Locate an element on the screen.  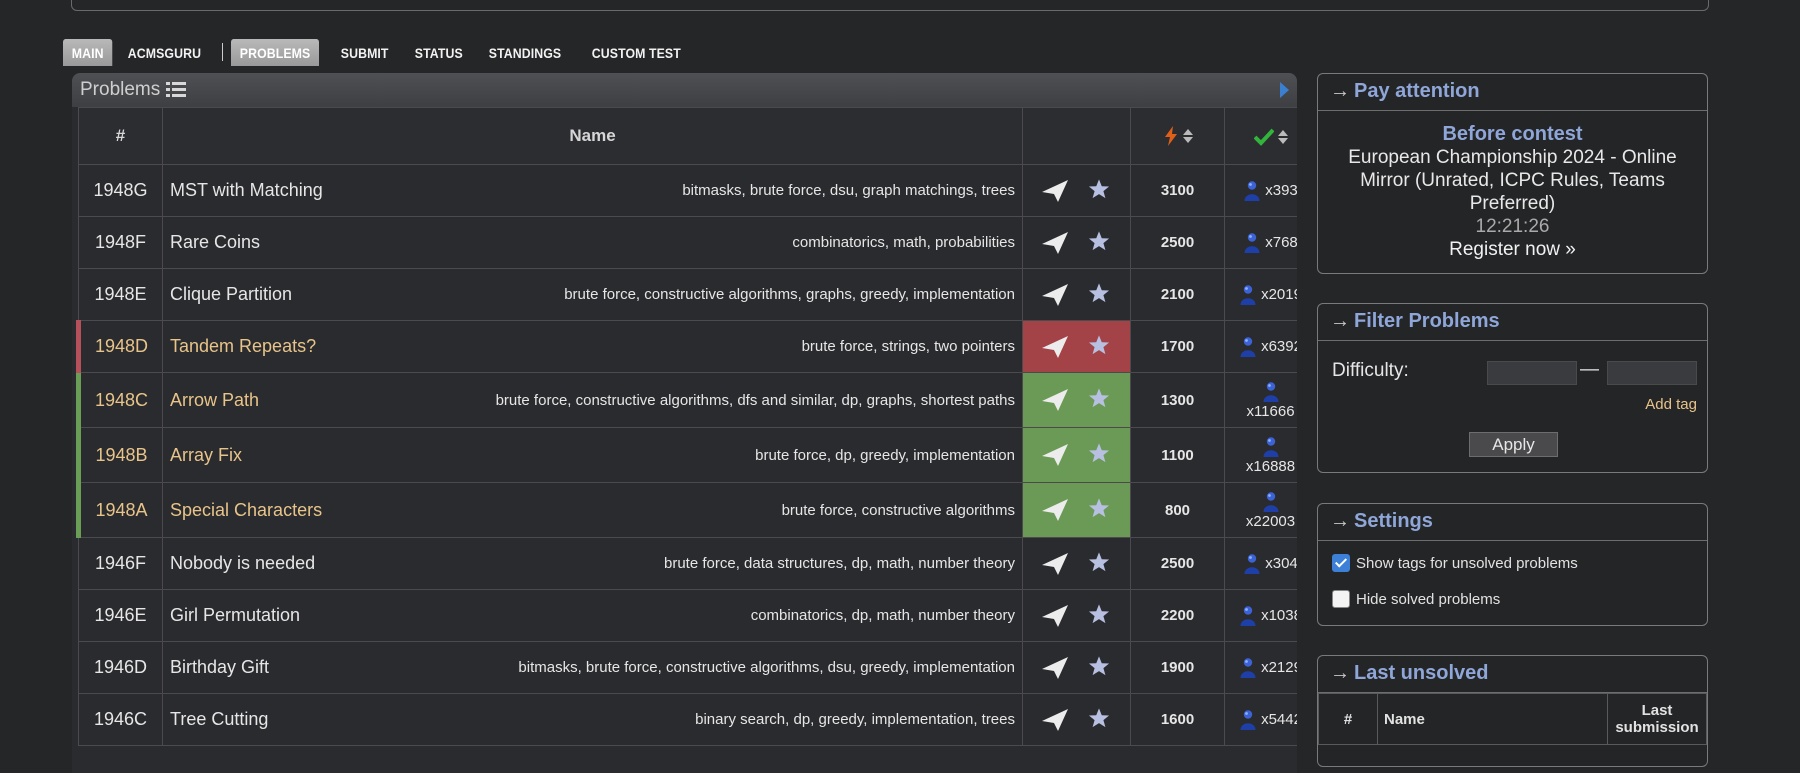
problem-id: 1948D is located at coordinates (119, 346).